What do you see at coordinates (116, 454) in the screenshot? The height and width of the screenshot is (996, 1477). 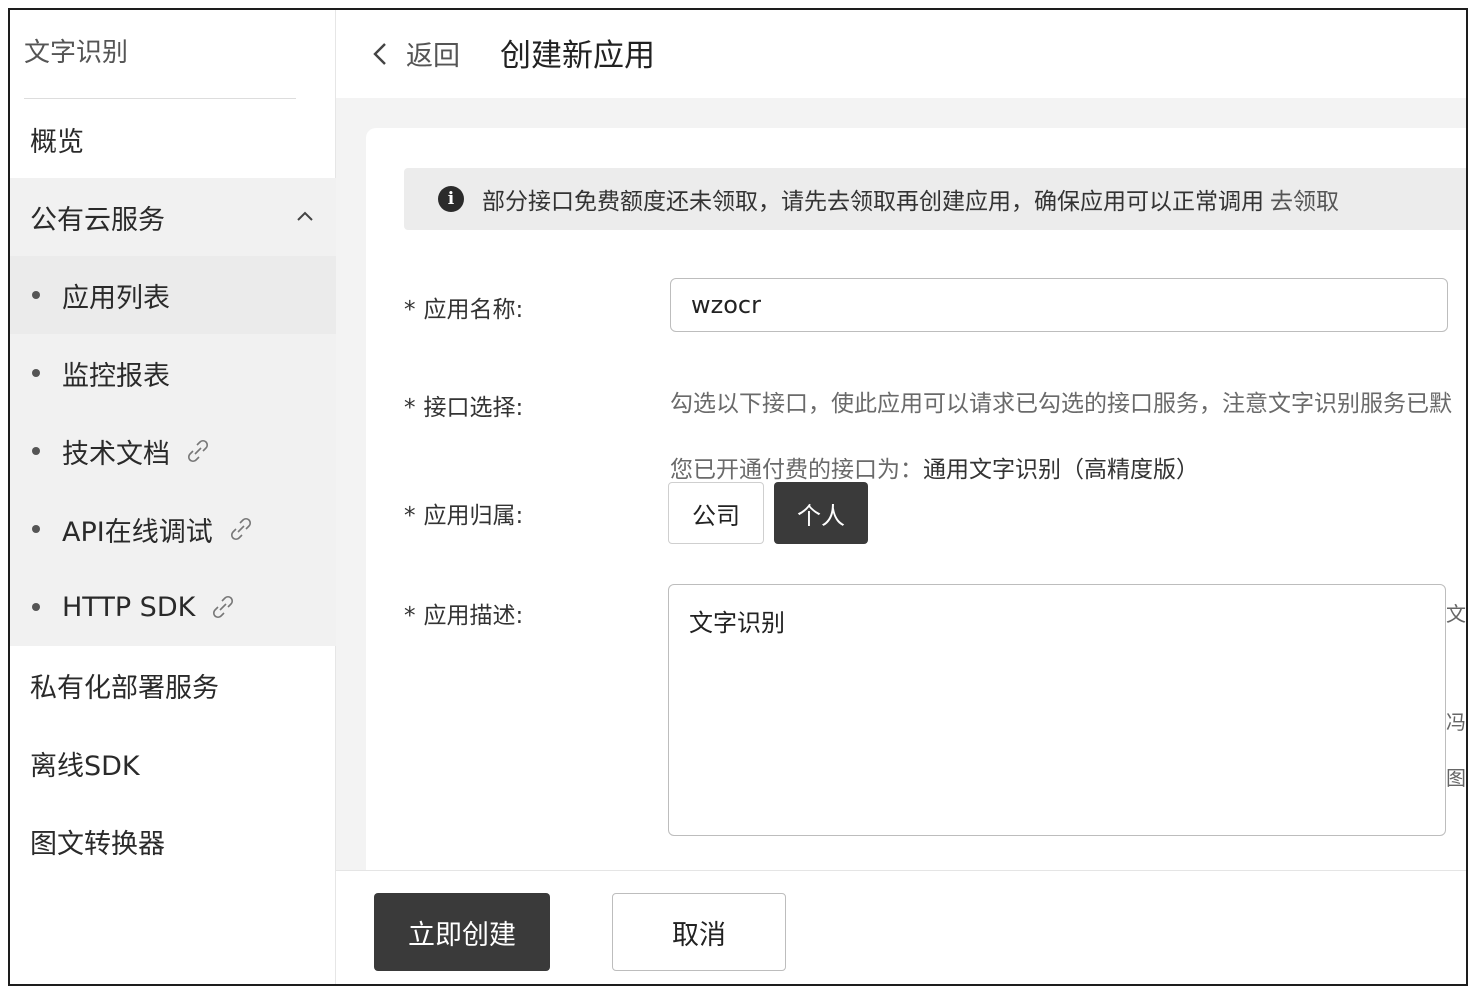 I see `sidebar-subitem-label: 技术文档` at bounding box center [116, 454].